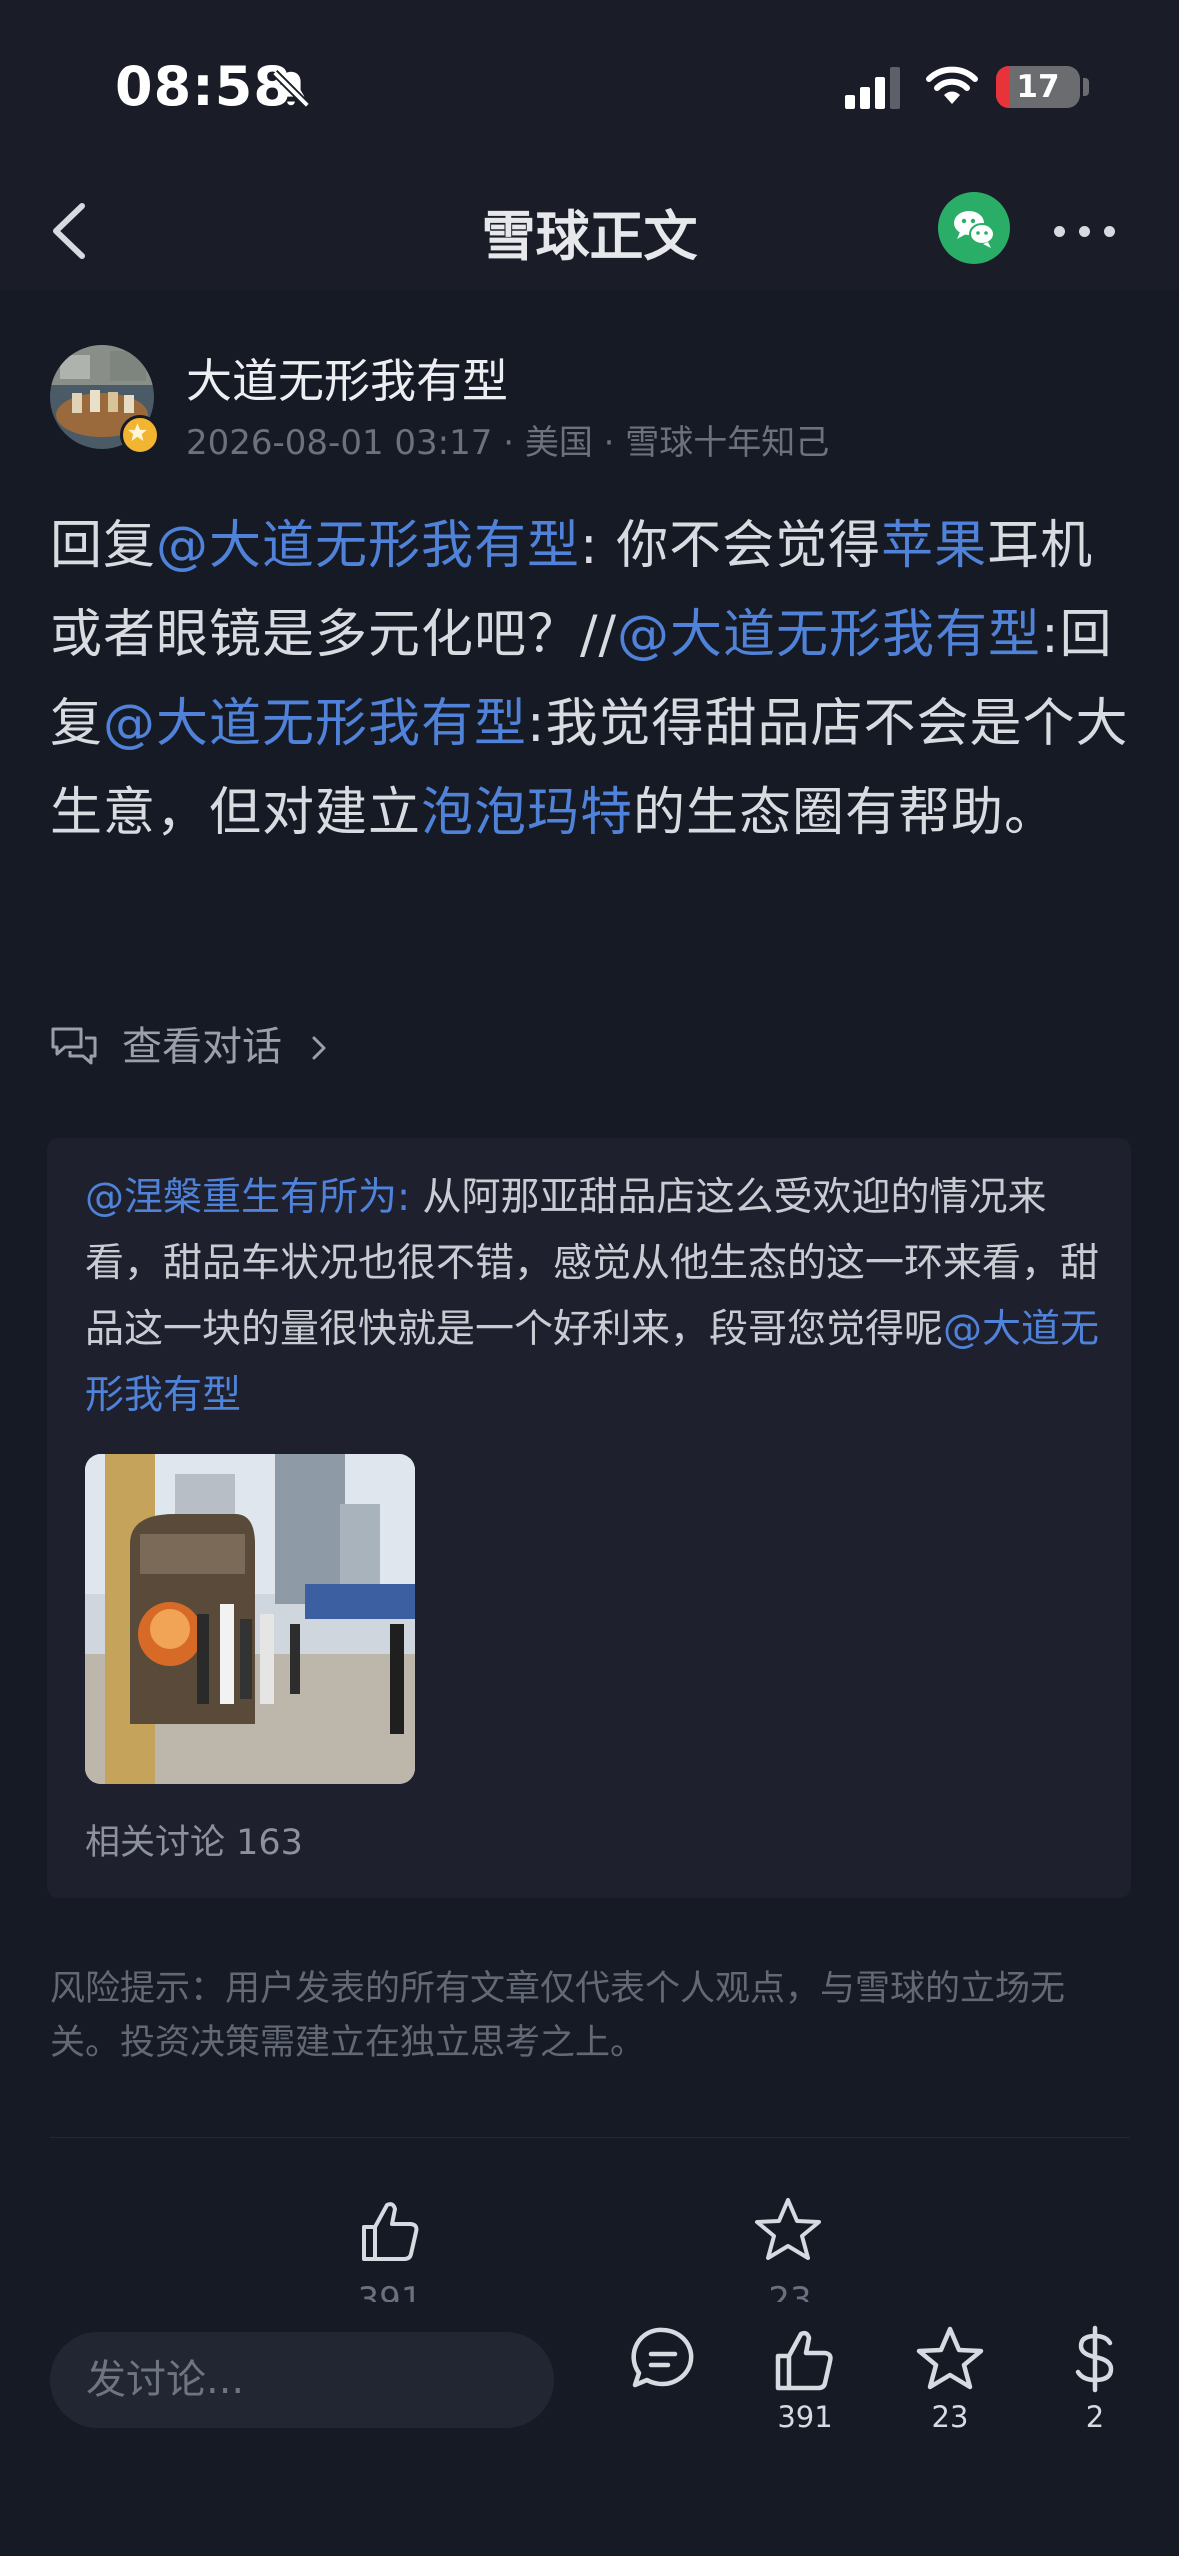 The image size is (1179, 2556). I want to click on status-time: 08:58, so click(203, 86).